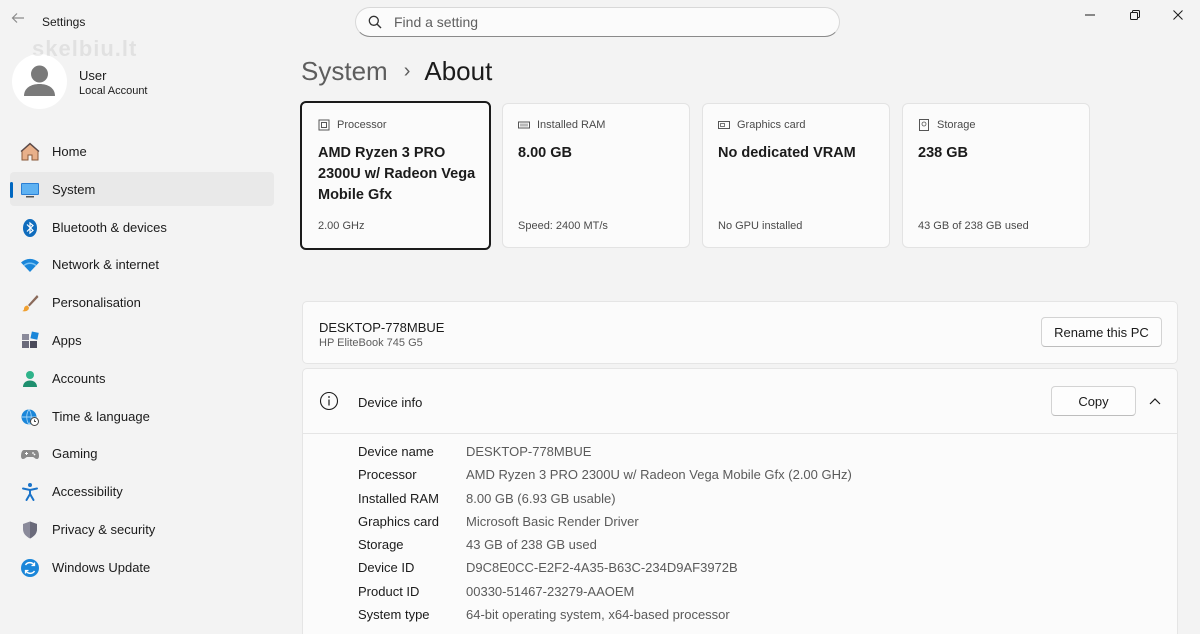 The width and height of the screenshot is (1200, 634). I want to click on spec-value: 8.00 GB, so click(545, 153).